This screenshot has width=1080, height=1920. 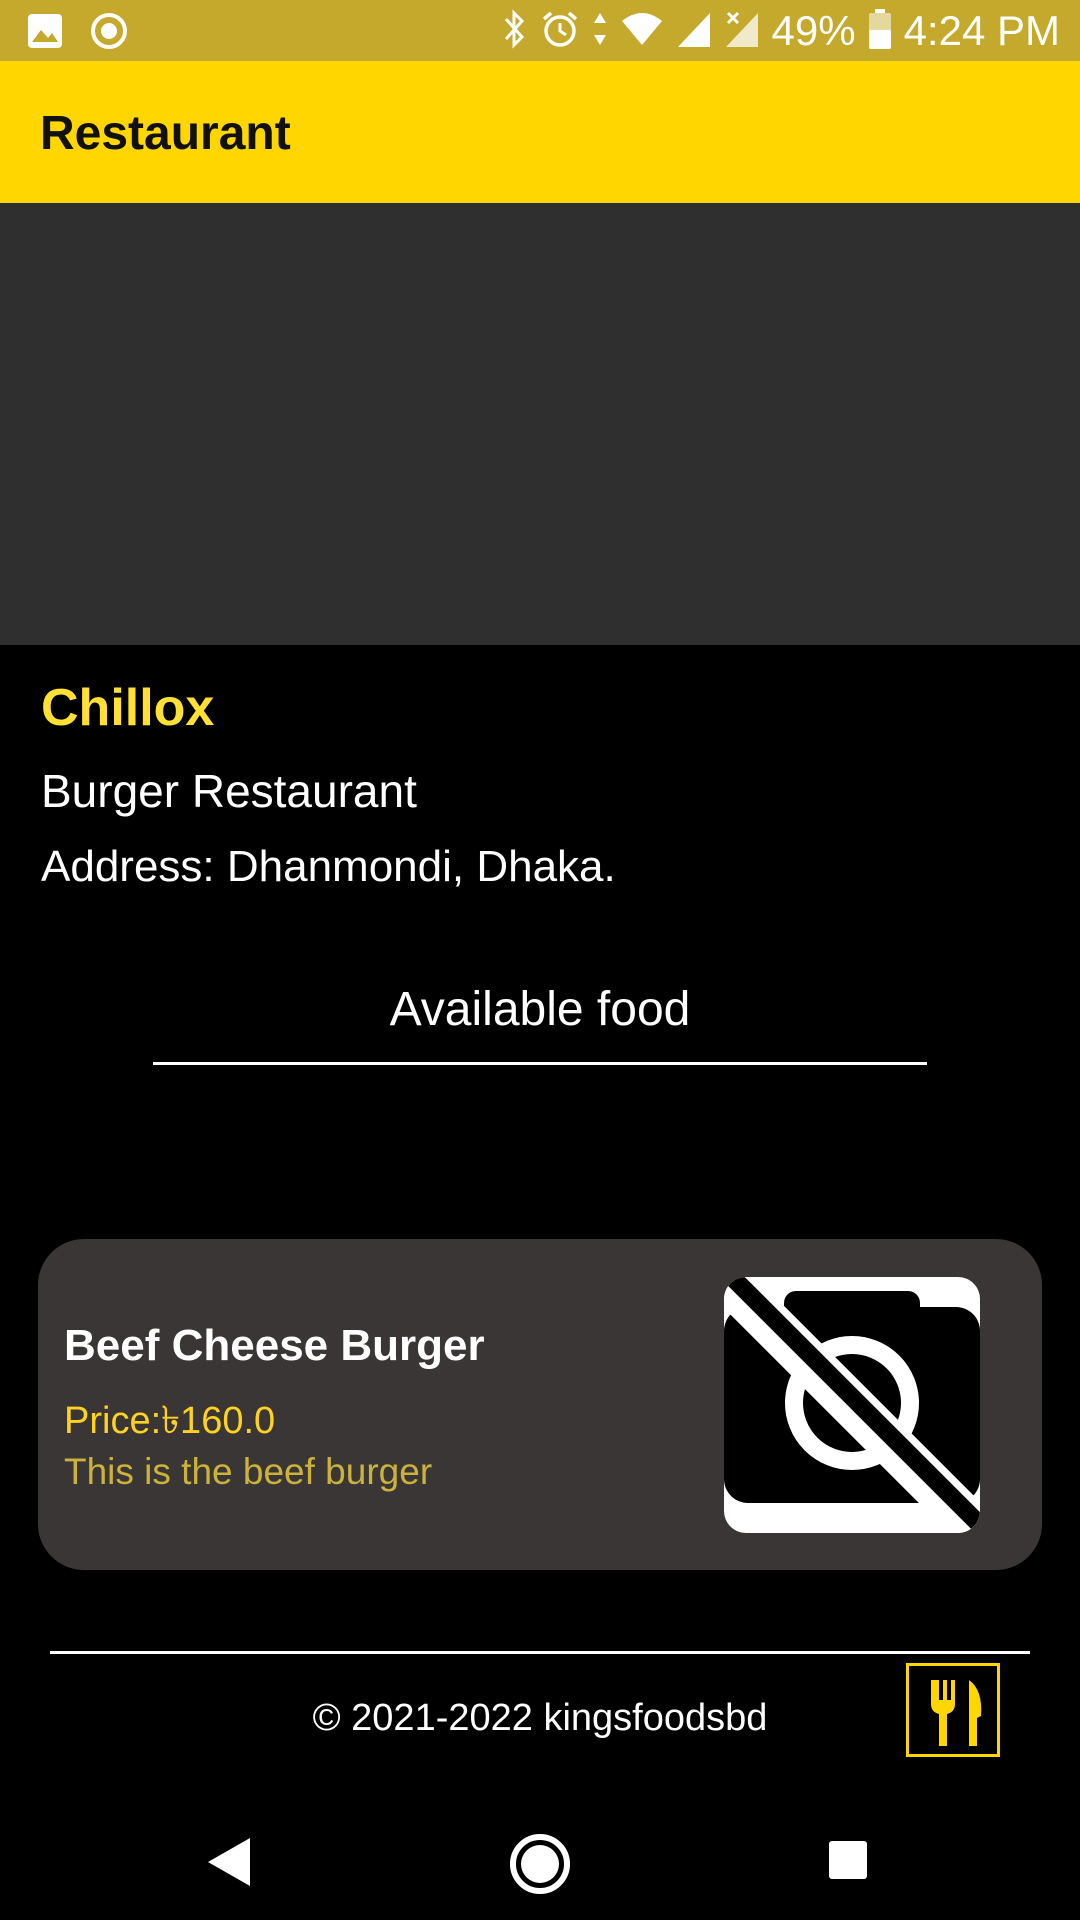 I want to click on restaurant-type: Burger Restaurant, so click(x=229, y=791).